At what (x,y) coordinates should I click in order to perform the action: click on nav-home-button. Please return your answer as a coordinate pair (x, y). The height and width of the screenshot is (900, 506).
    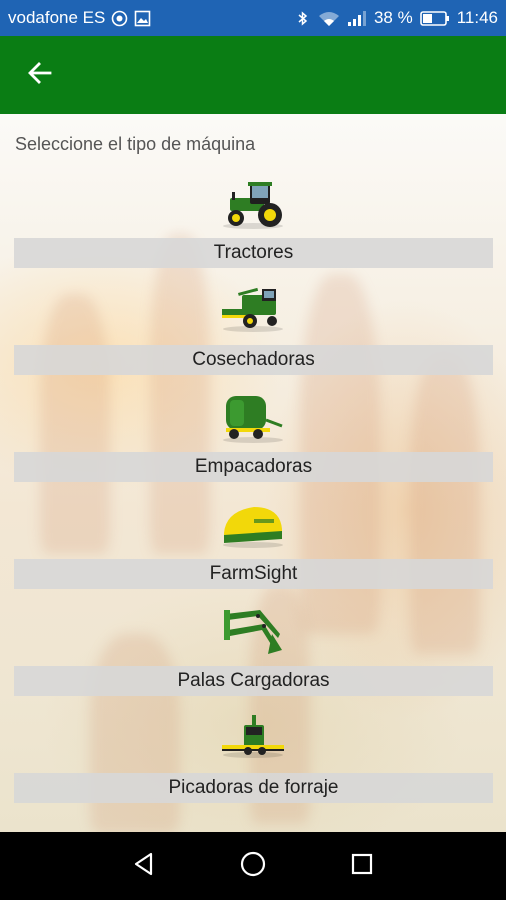
    Looking at the image, I should click on (253, 866).